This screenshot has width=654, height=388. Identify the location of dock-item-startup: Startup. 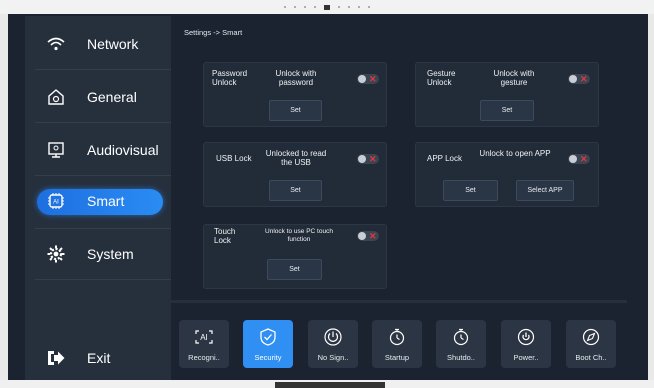
(397, 344).